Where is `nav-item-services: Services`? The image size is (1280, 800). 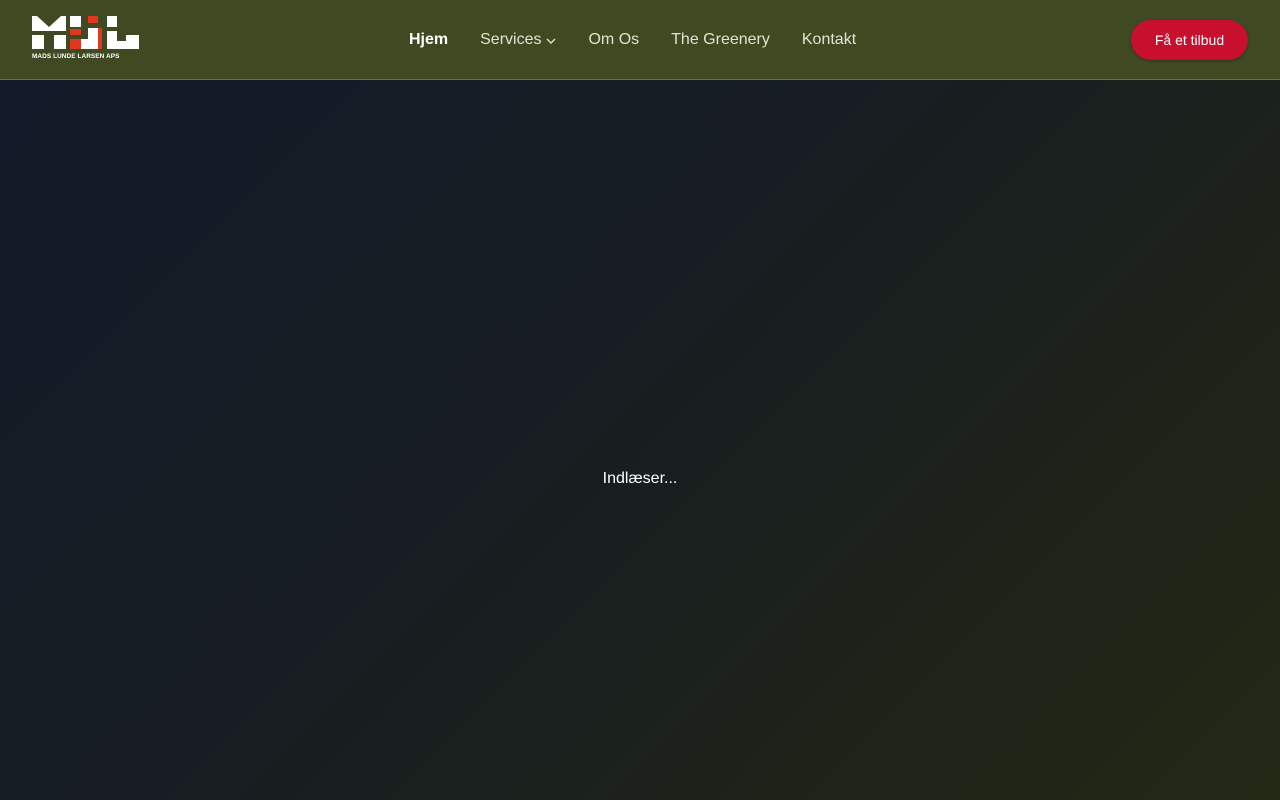
nav-item-services: Services is located at coordinates (518, 40).